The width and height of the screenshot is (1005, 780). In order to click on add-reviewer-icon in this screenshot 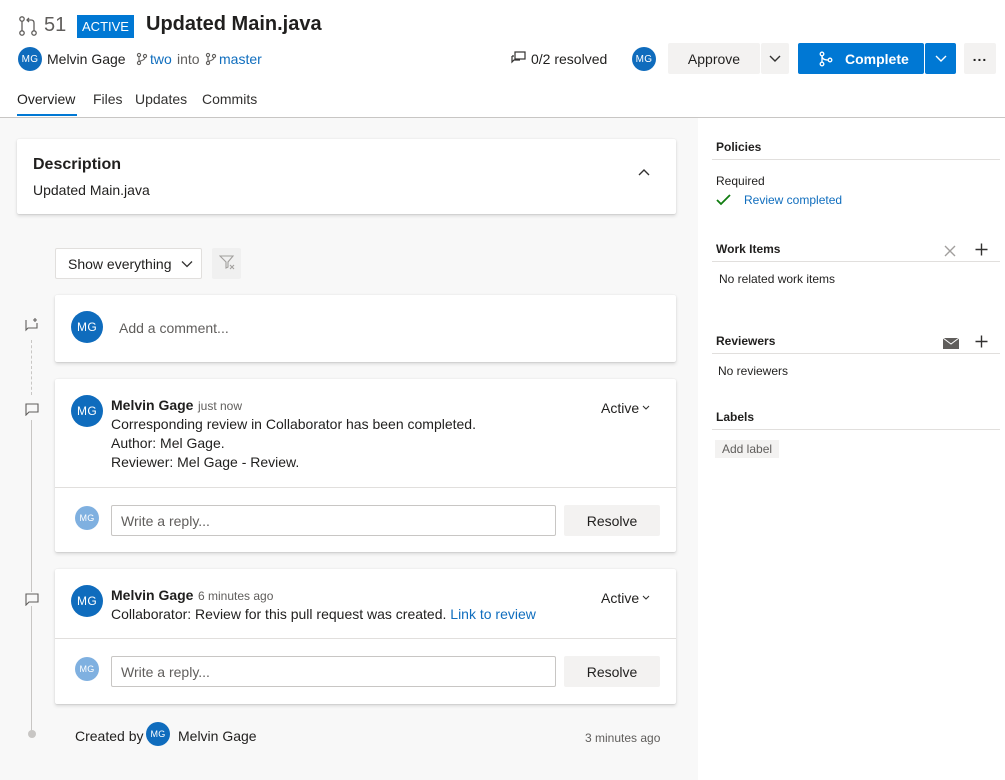, I will do `click(981, 341)`.